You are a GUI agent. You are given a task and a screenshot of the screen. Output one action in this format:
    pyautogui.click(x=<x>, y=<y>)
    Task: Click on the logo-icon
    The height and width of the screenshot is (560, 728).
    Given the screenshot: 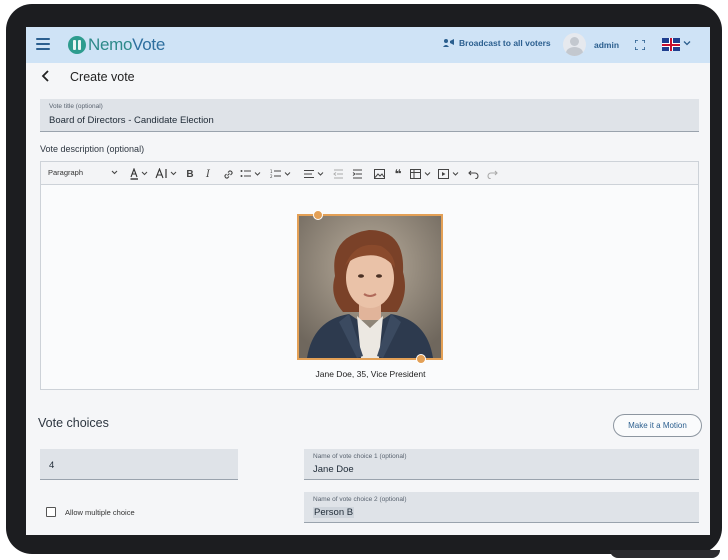 What is the action you would take?
    pyautogui.click(x=77, y=45)
    